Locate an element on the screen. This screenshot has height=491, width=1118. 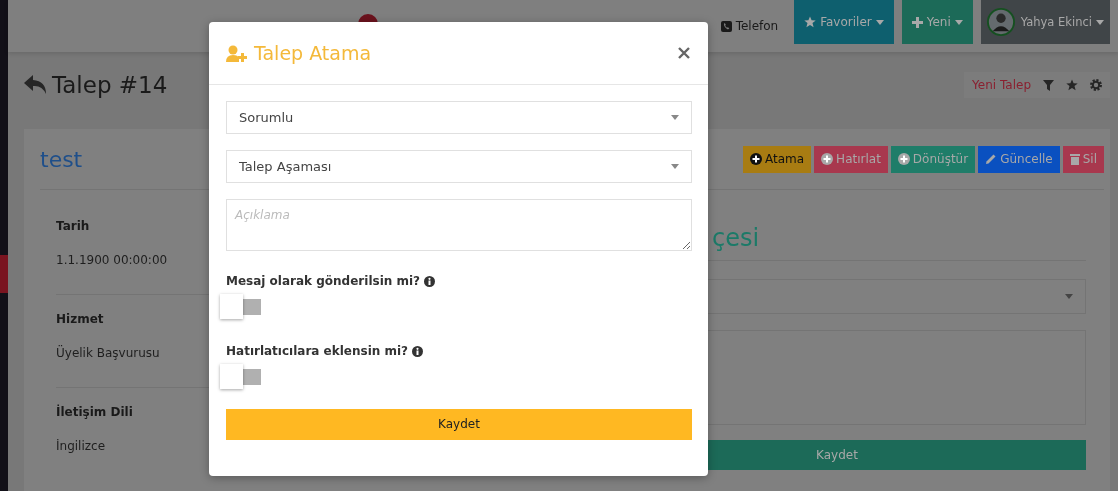
trash-icon is located at coordinates (1074, 159).